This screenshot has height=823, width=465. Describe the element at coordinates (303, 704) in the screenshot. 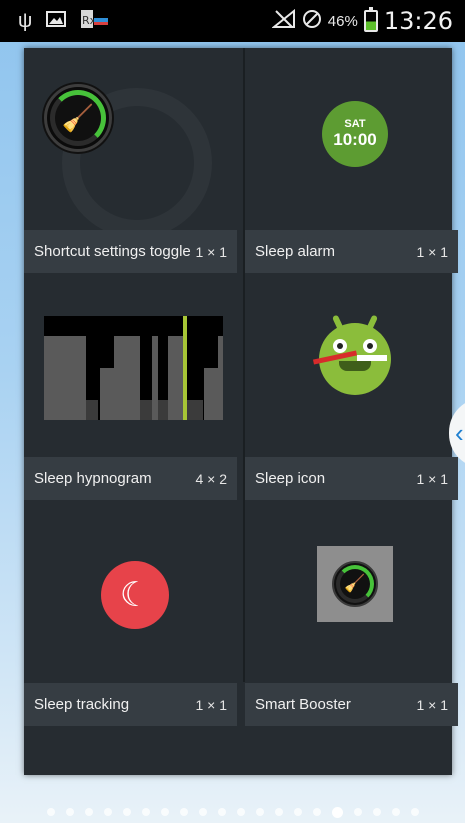

I see `widget-name: Smart Booster` at that location.